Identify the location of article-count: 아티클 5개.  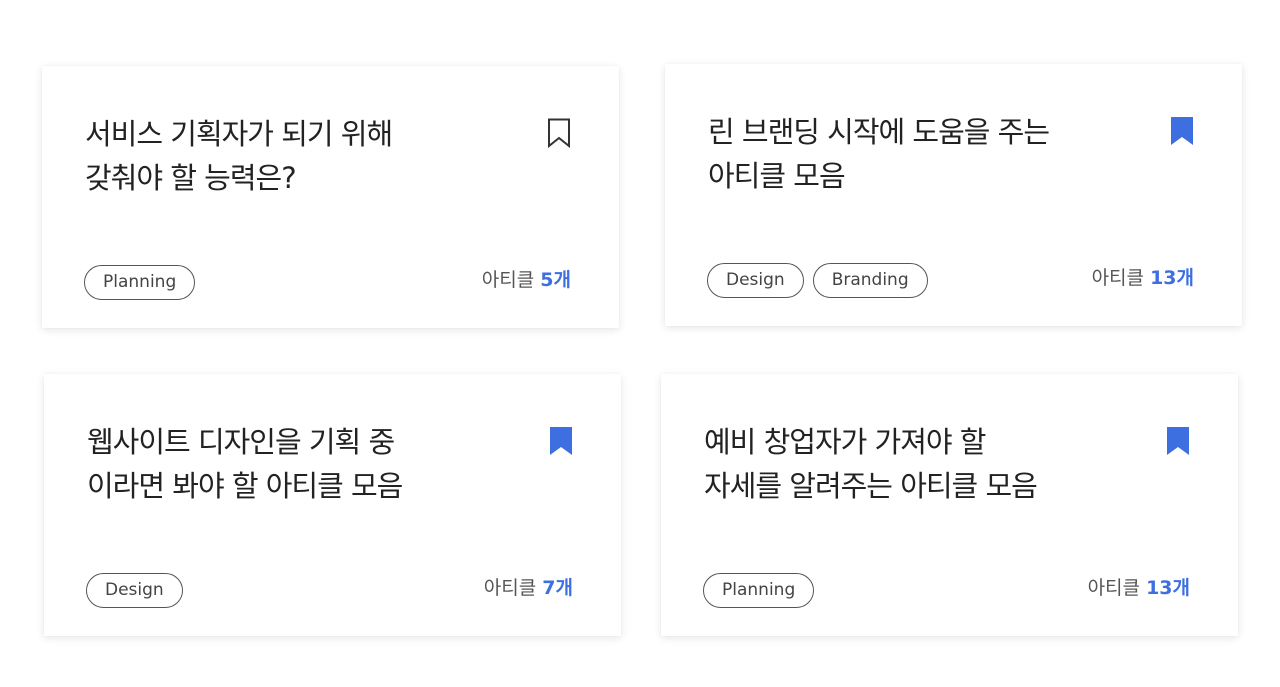
(526, 278).